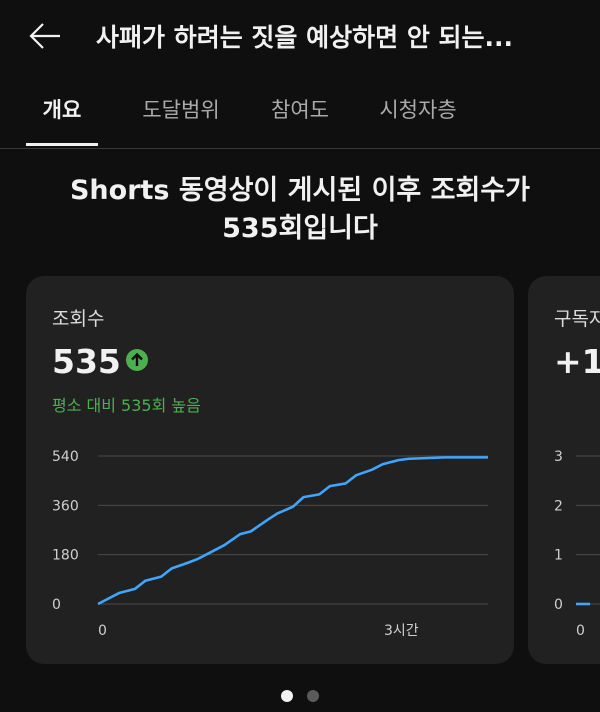  Describe the element at coordinates (300, 697) in the screenshot. I see `card-pager` at that location.